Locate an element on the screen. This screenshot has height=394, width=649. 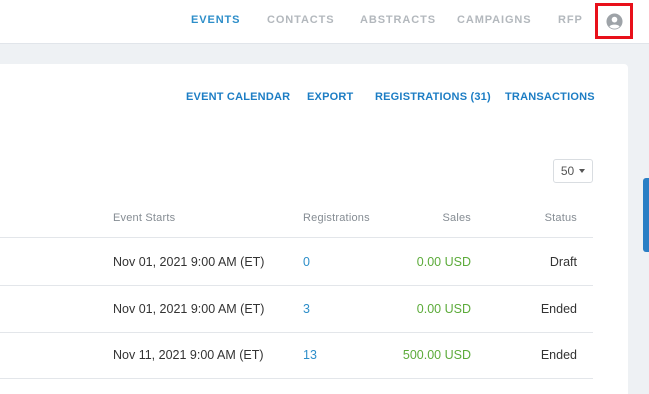
page-size-value: 50 is located at coordinates (567, 171).